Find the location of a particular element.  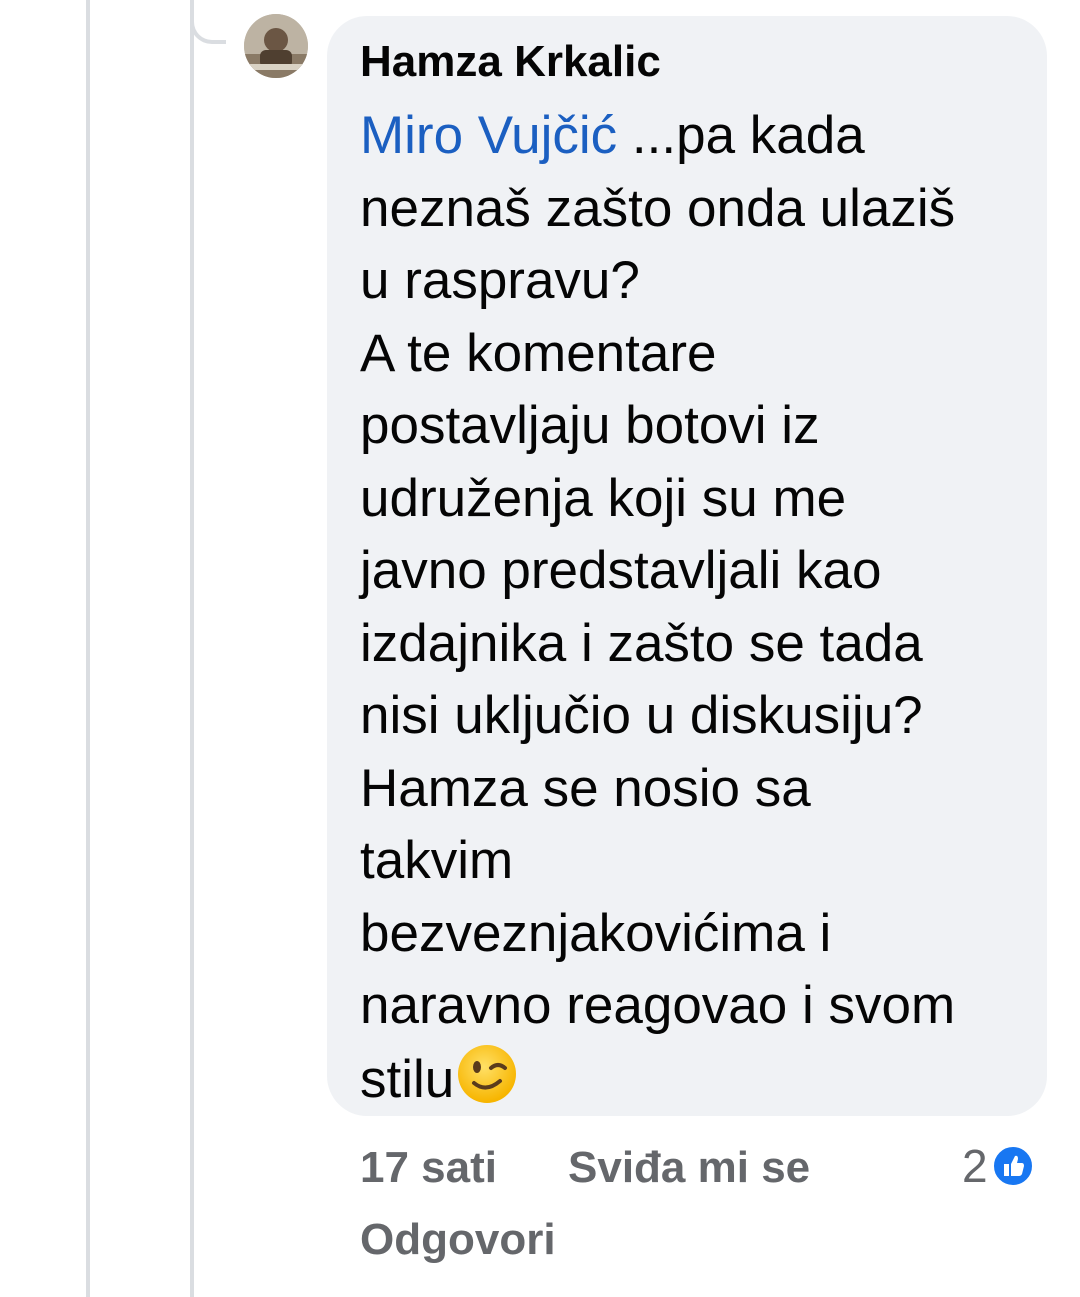

winking-face-emoji is located at coordinates (487, 1073).